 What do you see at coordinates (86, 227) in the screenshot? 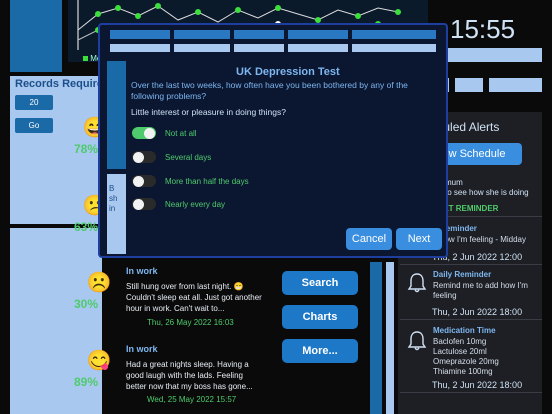
I see `mood-percent: 63%` at bounding box center [86, 227].